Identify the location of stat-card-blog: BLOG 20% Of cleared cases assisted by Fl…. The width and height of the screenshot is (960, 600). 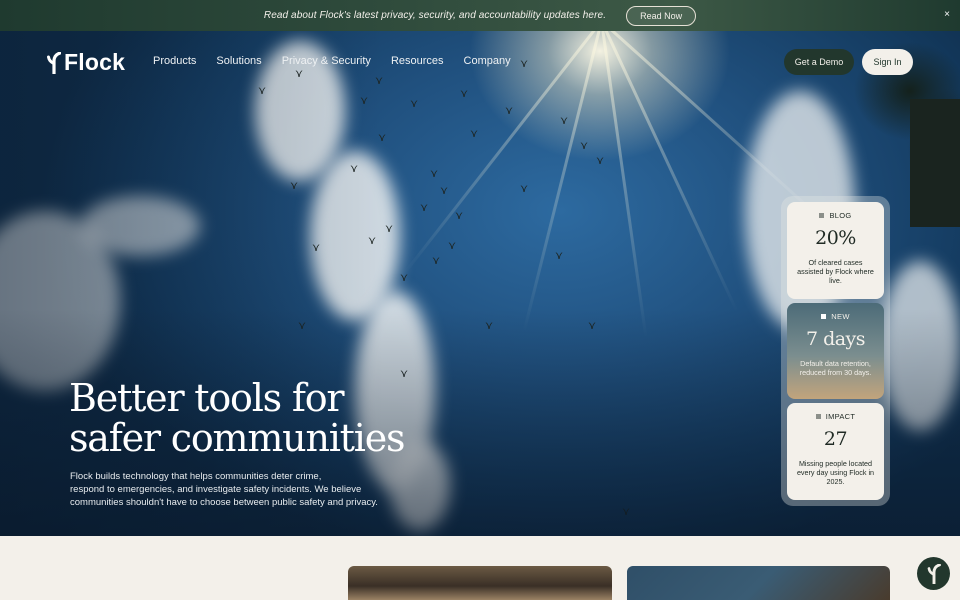
(835, 250).